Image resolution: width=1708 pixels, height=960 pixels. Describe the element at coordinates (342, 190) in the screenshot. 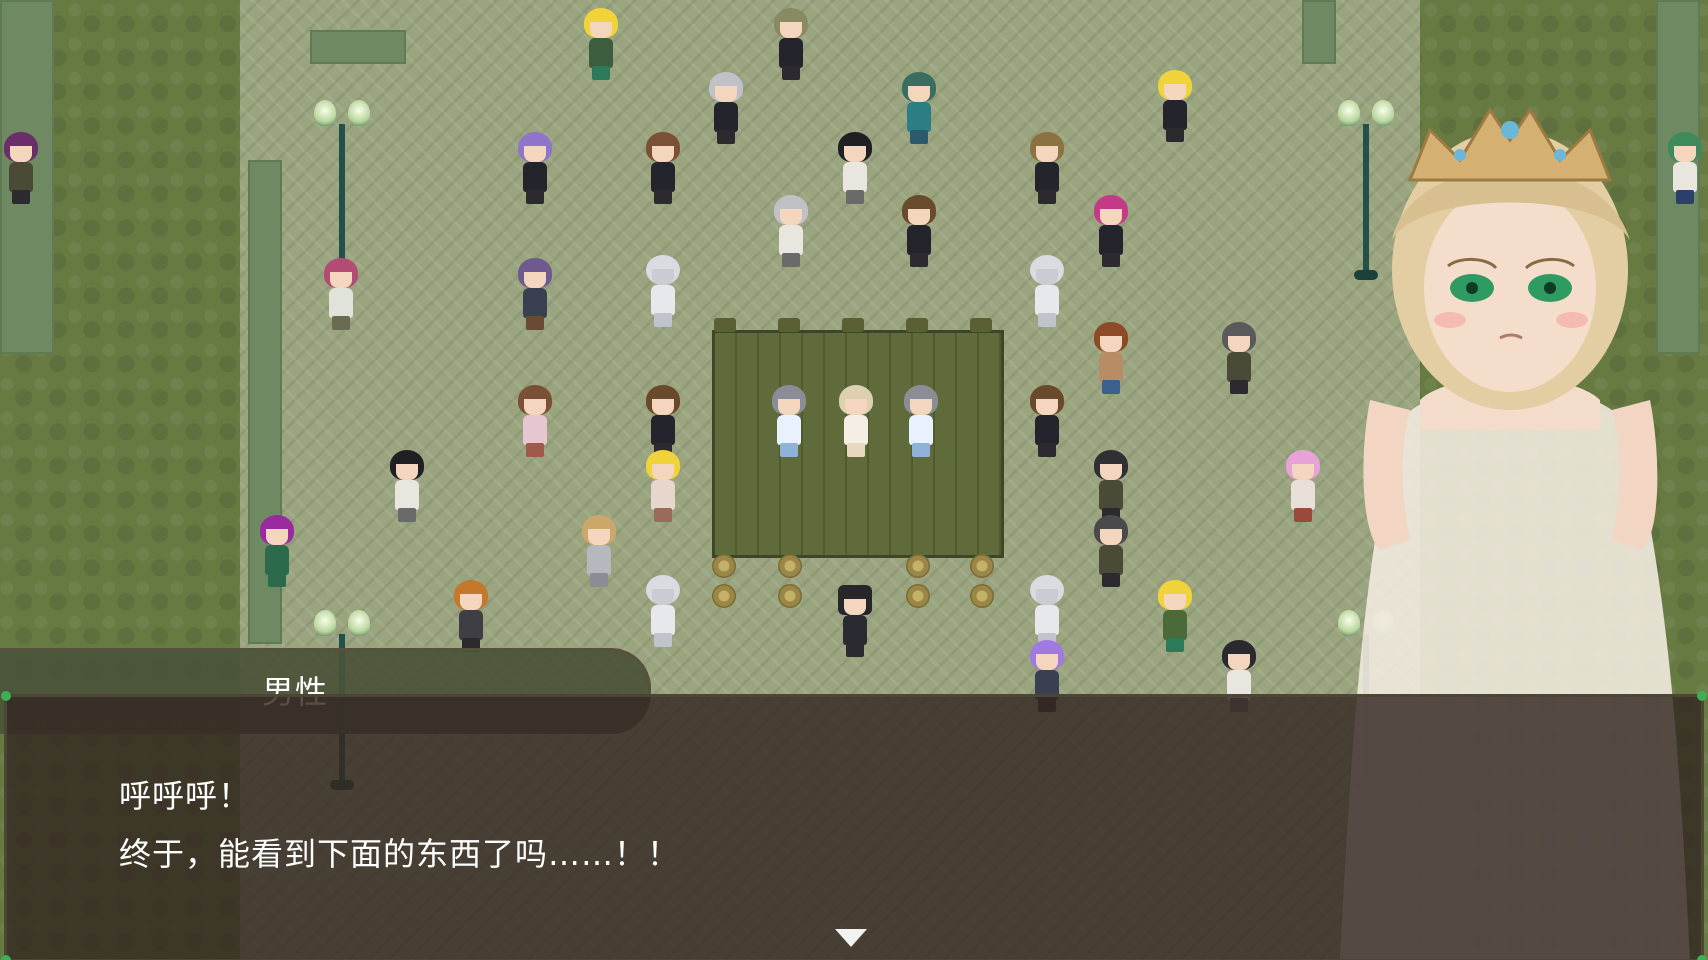

I see `street-lamp` at that location.